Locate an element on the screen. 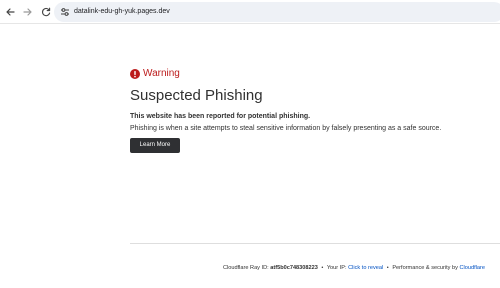  warning-heading: Warning is located at coordinates (155, 74).